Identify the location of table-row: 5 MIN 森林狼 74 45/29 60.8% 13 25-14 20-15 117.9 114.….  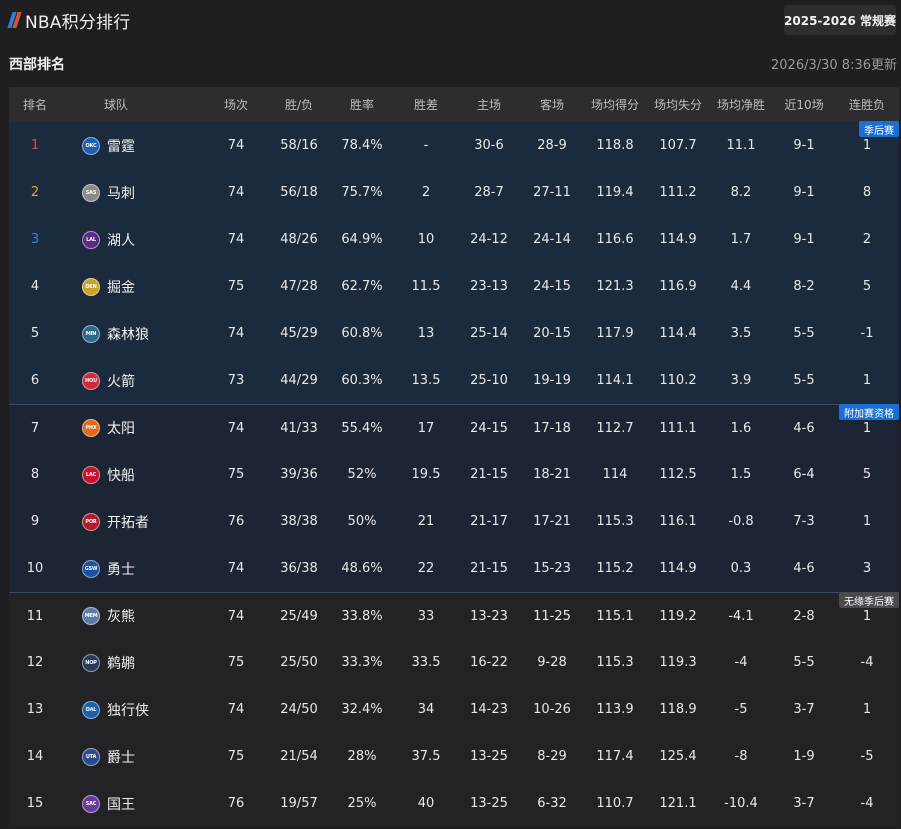
(454, 333).